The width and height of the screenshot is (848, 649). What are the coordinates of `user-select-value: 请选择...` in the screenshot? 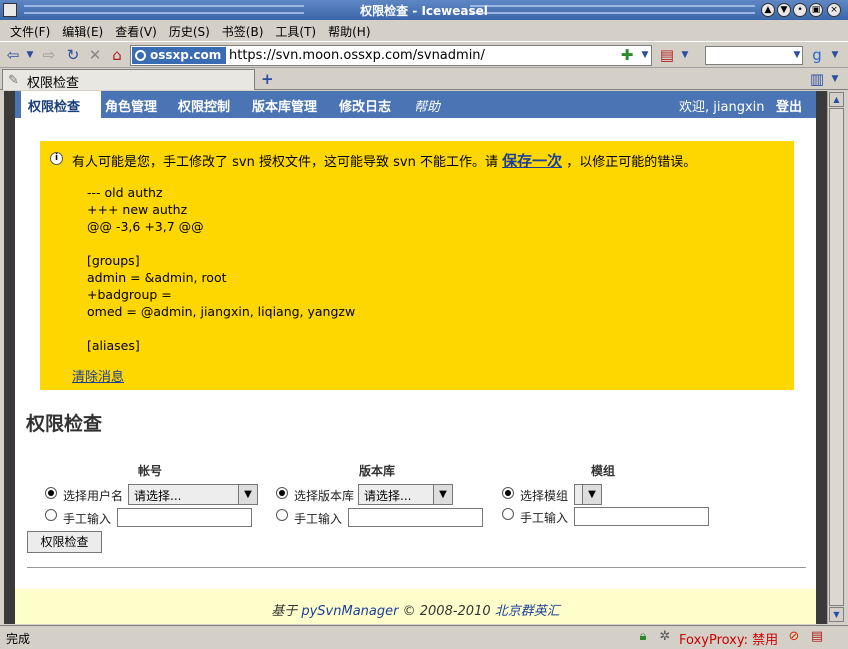 It's located at (158, 496).